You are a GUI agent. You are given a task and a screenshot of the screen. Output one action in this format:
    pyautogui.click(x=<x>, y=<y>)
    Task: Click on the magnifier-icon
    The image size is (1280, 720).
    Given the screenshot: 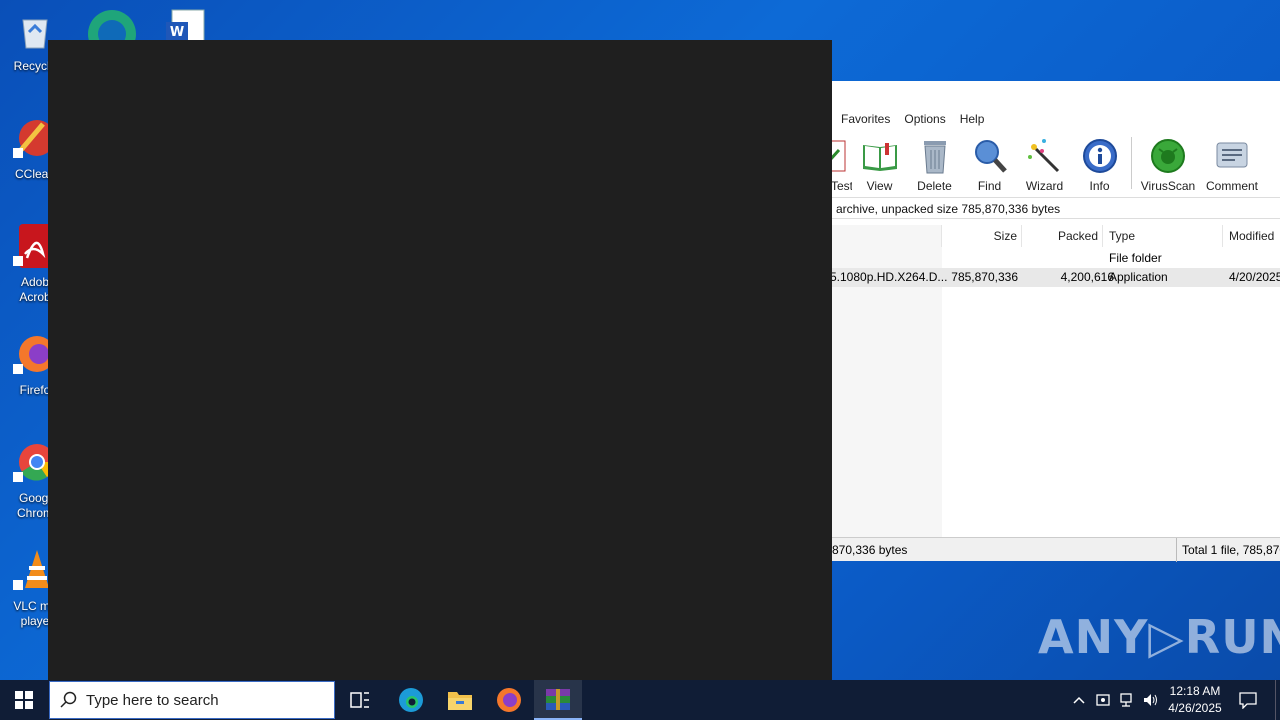 What is the action you would take?
    pyautogui.click(x=990, y=156)
    